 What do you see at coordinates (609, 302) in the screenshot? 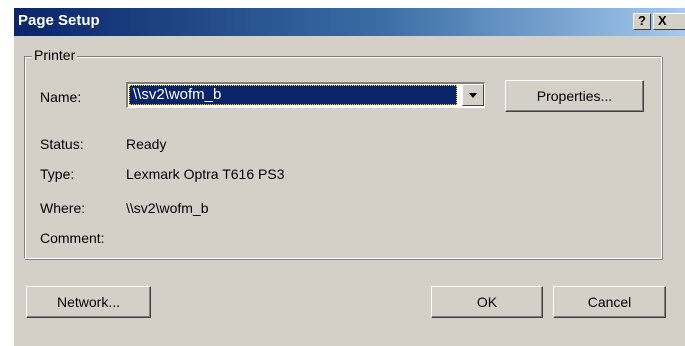
I see `cancel-button: Cancel` at bounding box center [609, 302].